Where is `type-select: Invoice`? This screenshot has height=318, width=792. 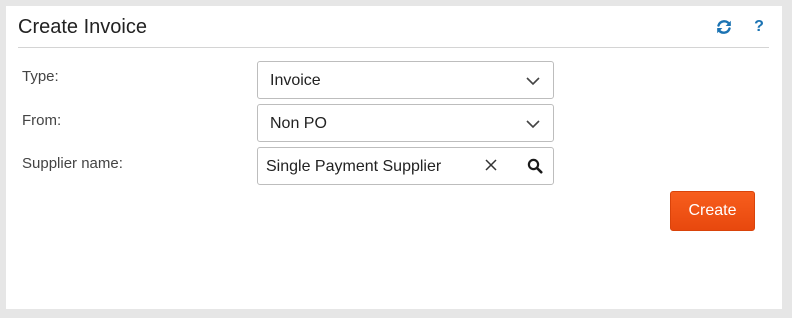 type-select: Invoice is located at coordinates (405, 80).